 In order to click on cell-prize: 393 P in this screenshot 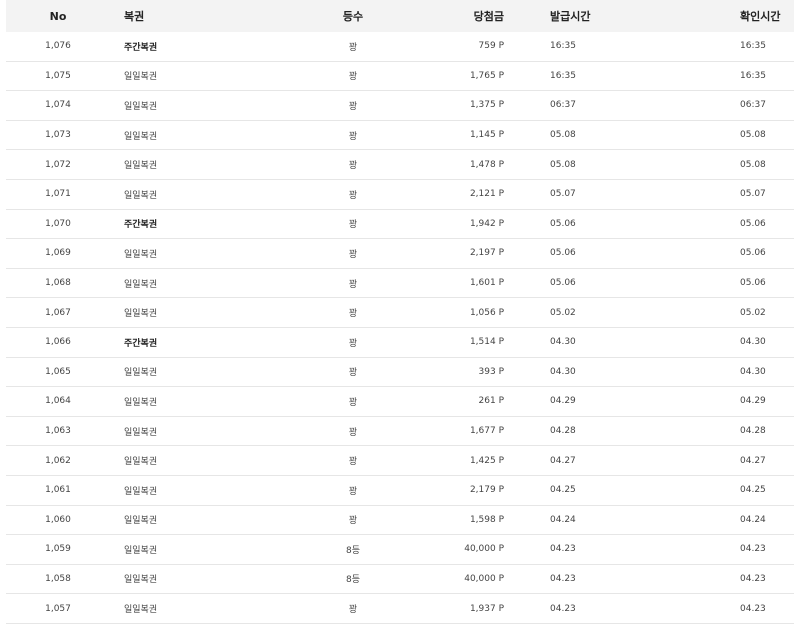, I will do `click(459, 372)`.